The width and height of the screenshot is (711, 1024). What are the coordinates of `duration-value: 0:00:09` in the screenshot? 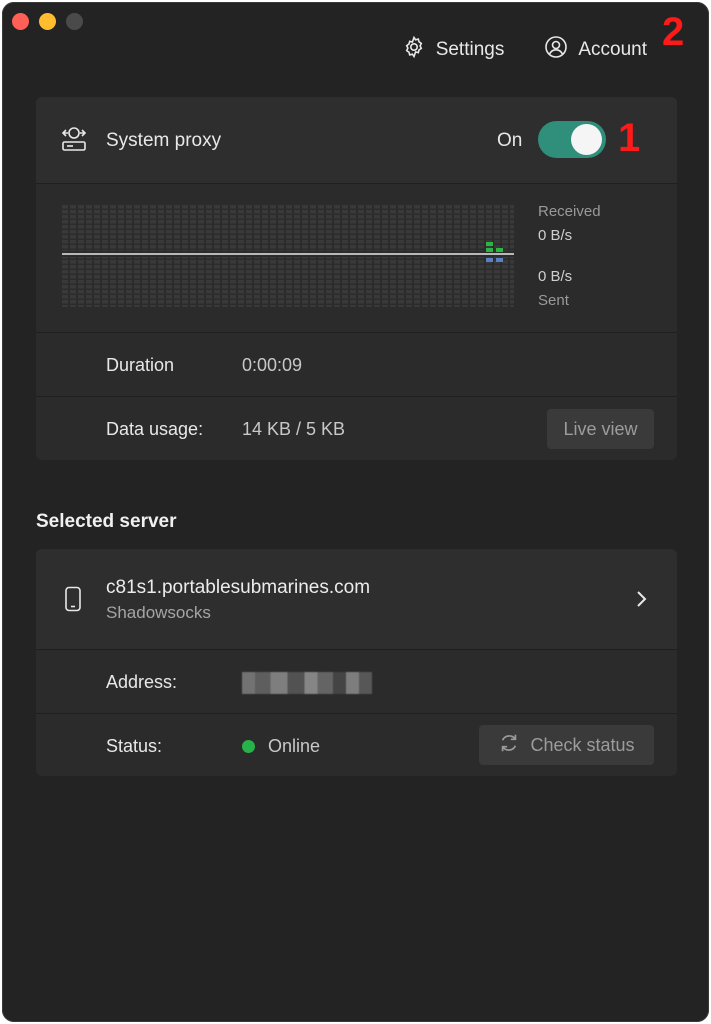 It's located at (272, 365).